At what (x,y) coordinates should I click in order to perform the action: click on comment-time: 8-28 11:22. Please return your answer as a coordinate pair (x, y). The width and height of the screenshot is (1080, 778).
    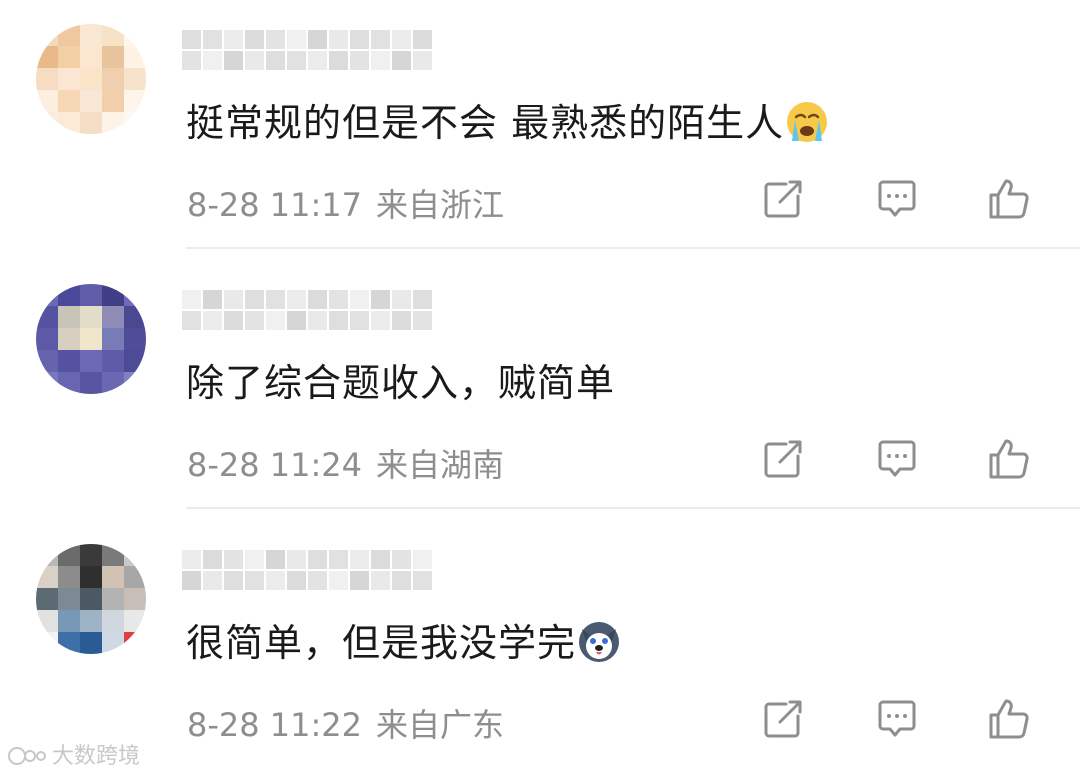
    Looking at the image, I should click on (275, 725).